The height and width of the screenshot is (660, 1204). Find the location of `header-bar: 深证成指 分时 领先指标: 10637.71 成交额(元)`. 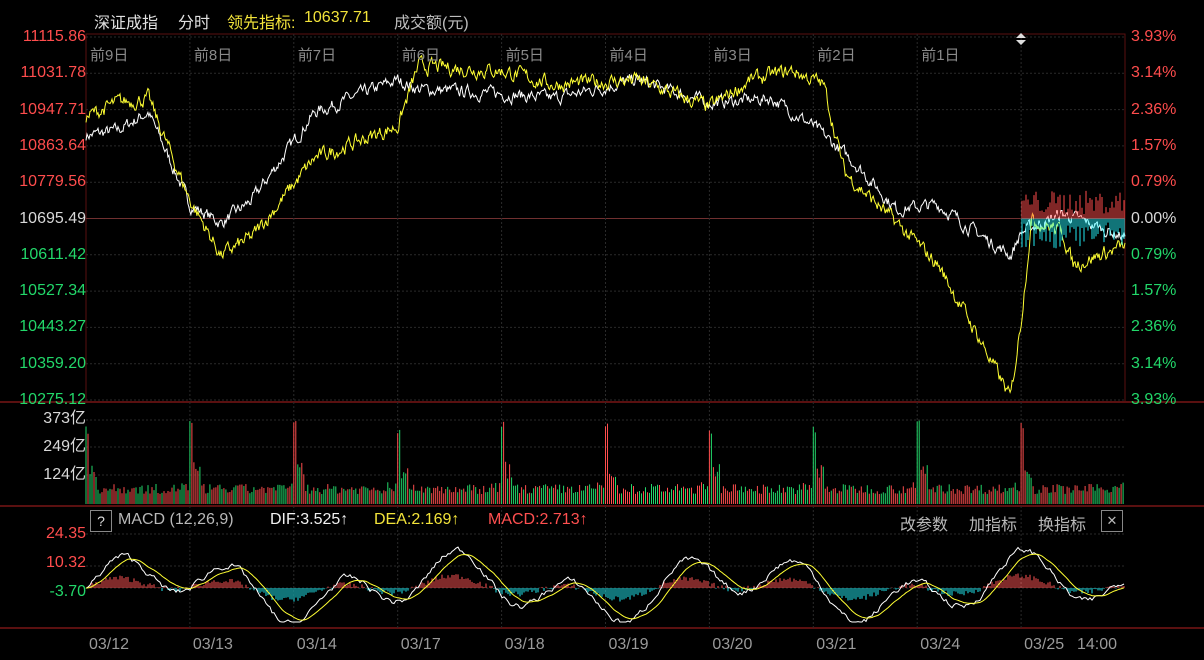

header-bar: 深证成指 分时 领先指标: 10637.71 成交额(元) is located at coordinates (602, 17).